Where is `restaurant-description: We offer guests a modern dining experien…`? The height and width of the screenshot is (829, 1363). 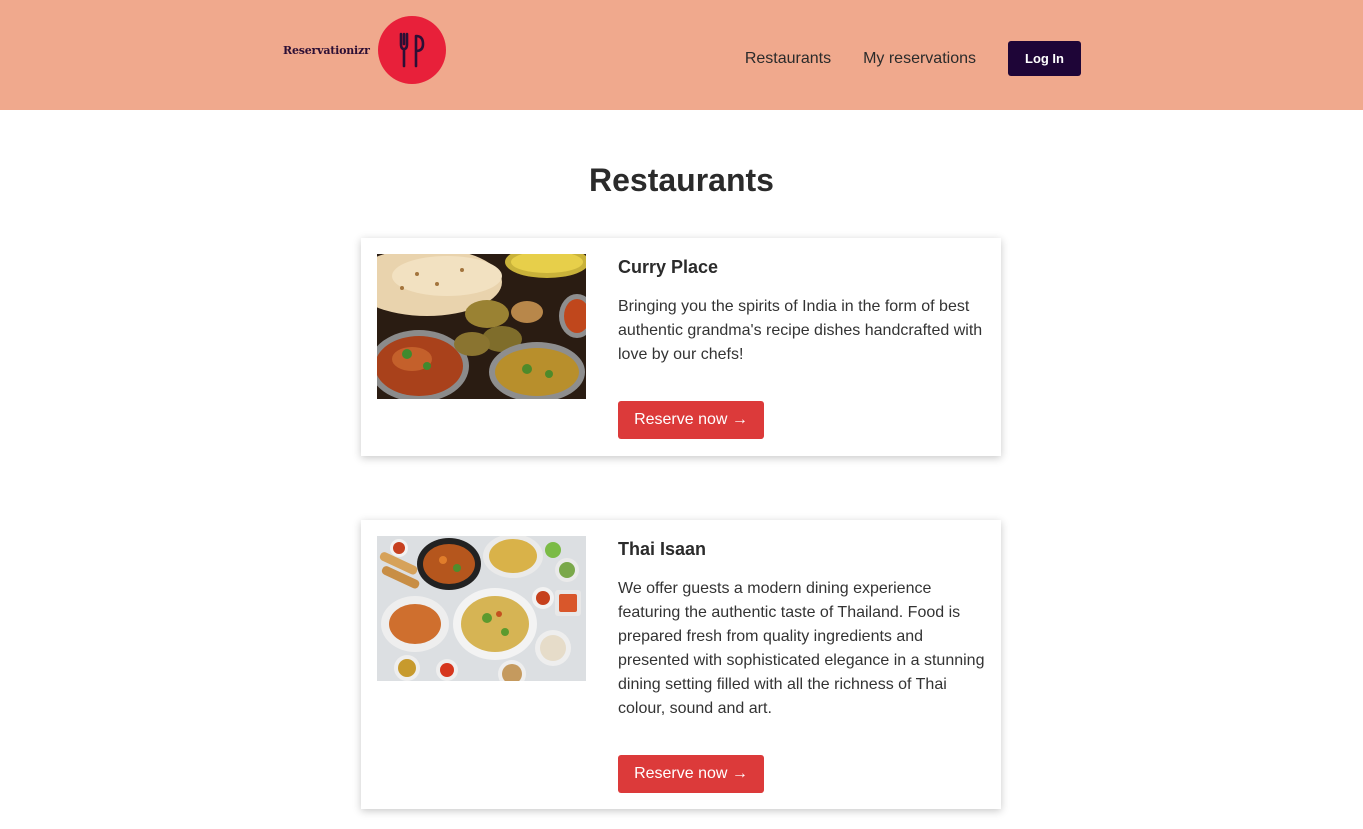 restaurant-description: We offer guests a modern dining experien… is located at coordinates (801, 648).